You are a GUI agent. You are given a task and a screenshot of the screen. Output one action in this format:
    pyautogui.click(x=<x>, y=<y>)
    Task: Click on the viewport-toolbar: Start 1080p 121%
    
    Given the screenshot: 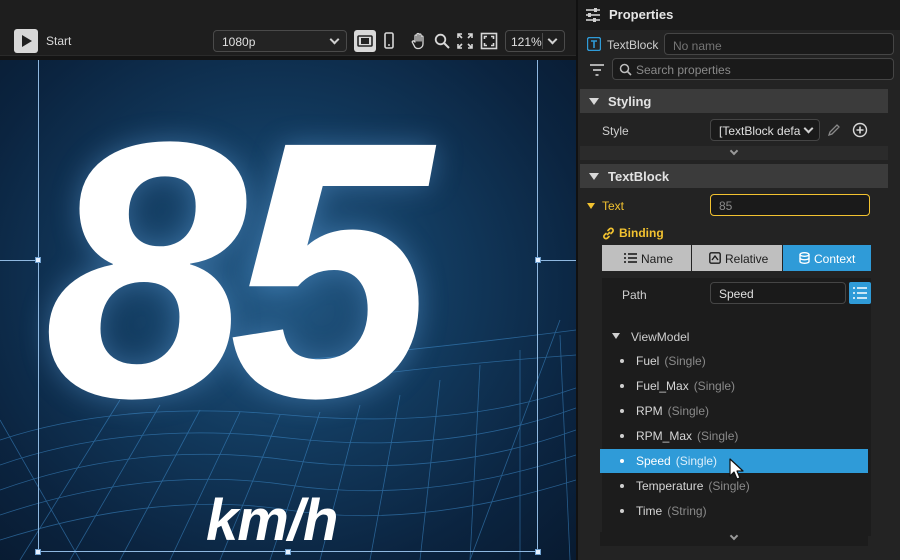 What is the action you would take?
    pyautogui.click(x=288, y=28)
    